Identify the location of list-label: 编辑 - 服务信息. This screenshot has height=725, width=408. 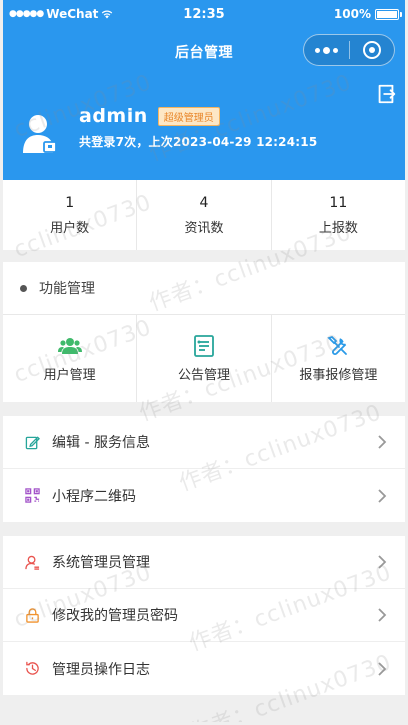
(101, 443).